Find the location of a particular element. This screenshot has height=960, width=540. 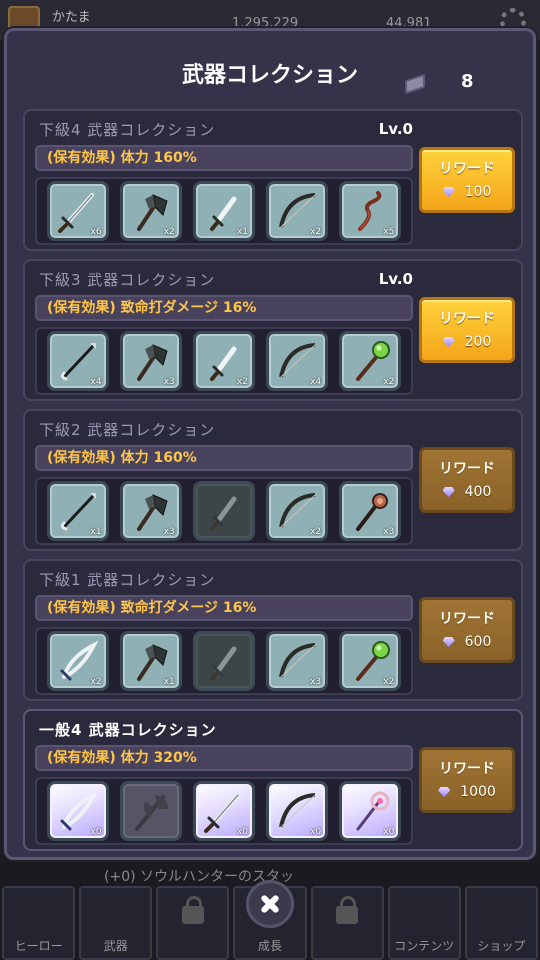

weapon-slots: x1 x3 x2 x3 is located at coordinates (224, 511).